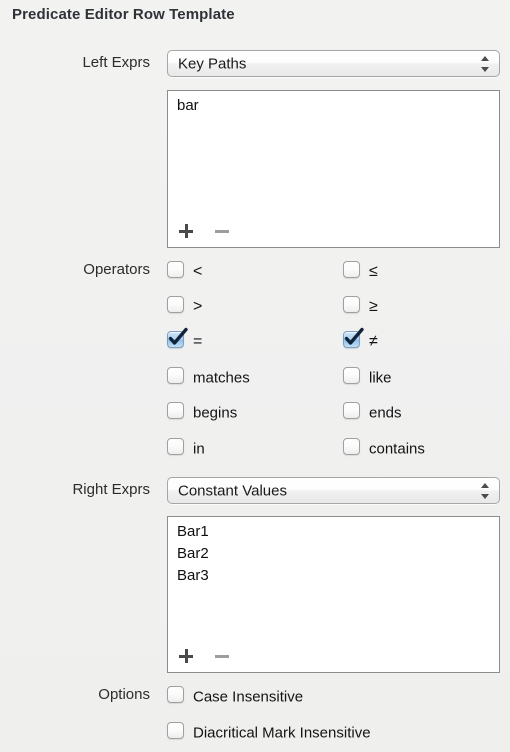  I want to click on operator-label: contains, so click(397, 449).